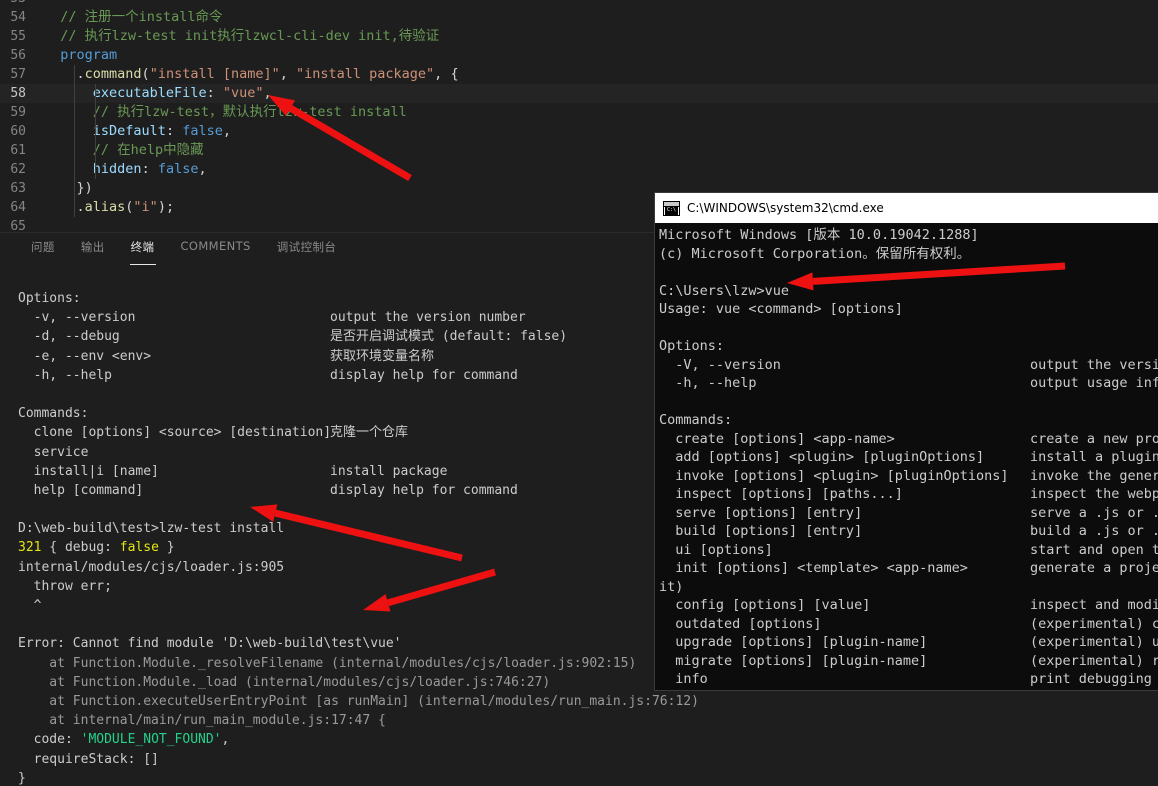 The image size is (1158, 786). What do you see at coordinates (579, 169) in the screenshot?
I see `code-line: 62 hidden: false,` at bounding box center [579, 169].